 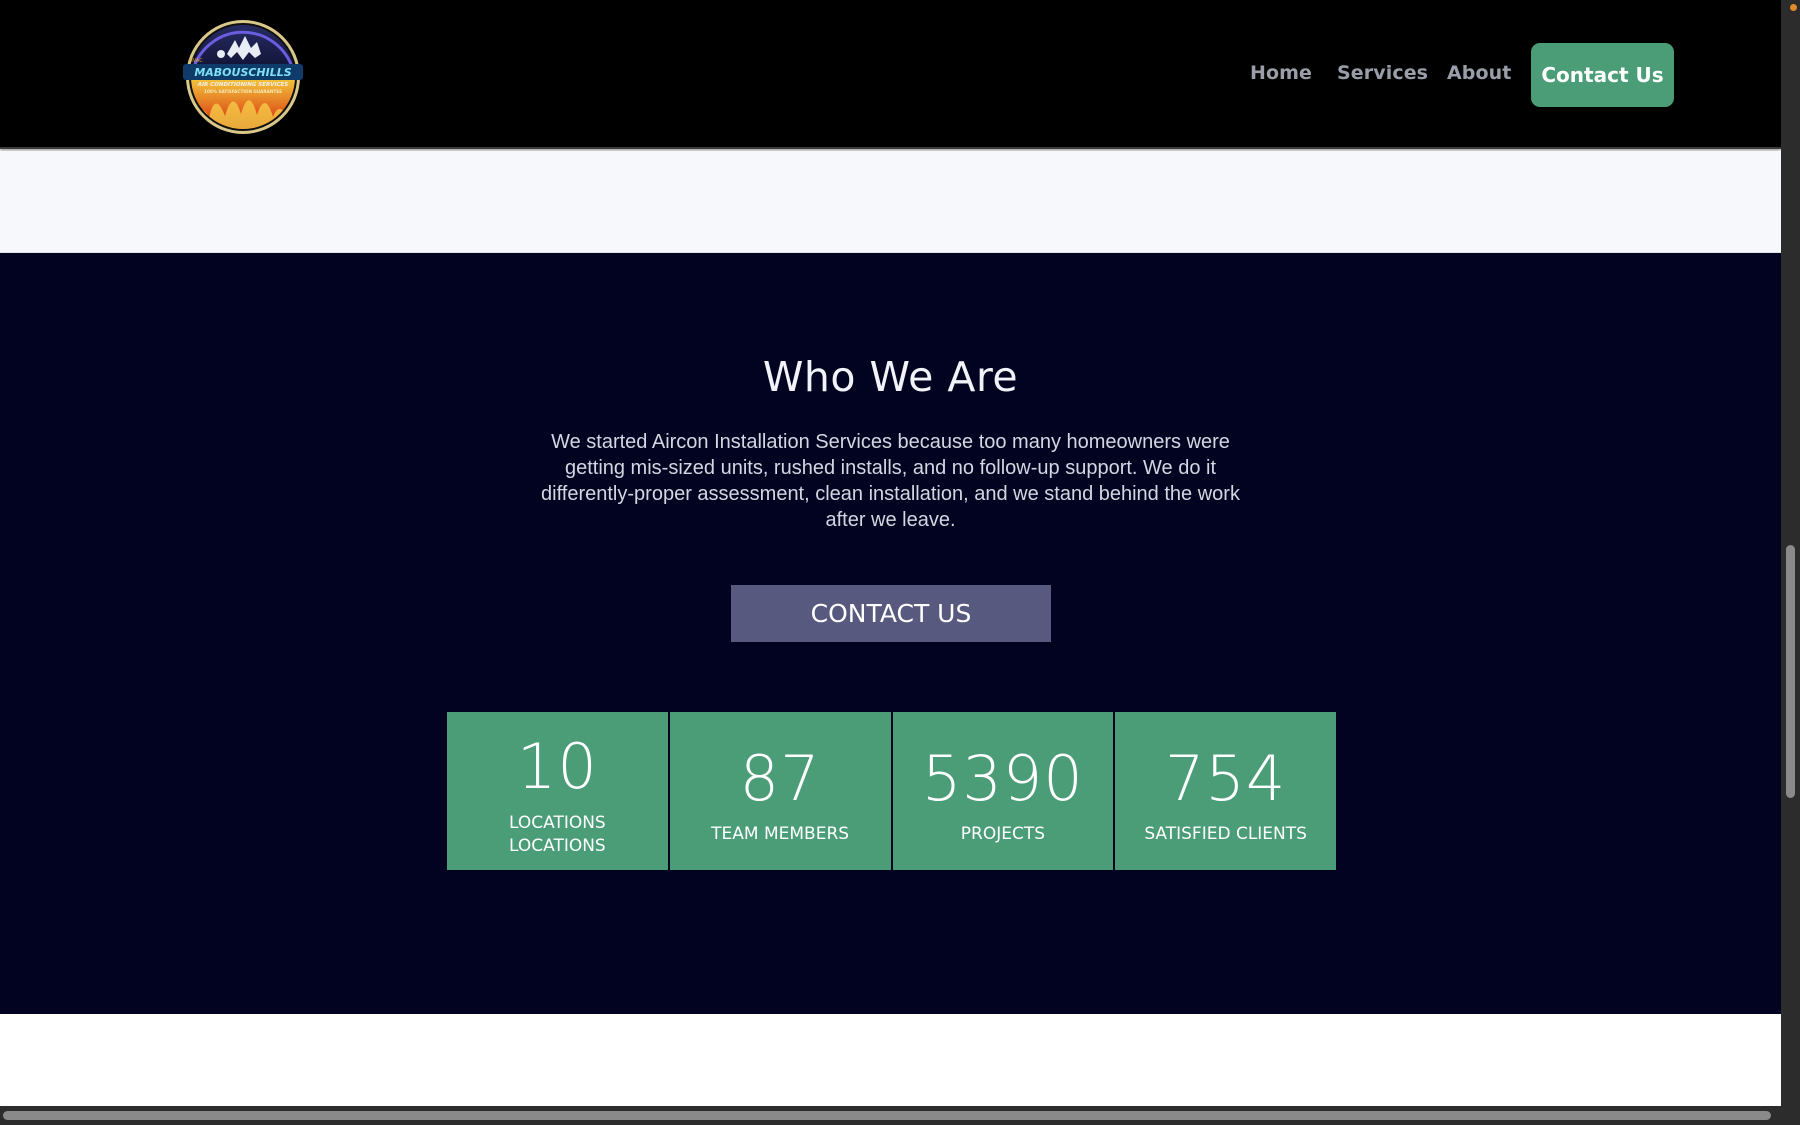 I want to click on nav-services-link: Services, so click(x=1382, y=73).